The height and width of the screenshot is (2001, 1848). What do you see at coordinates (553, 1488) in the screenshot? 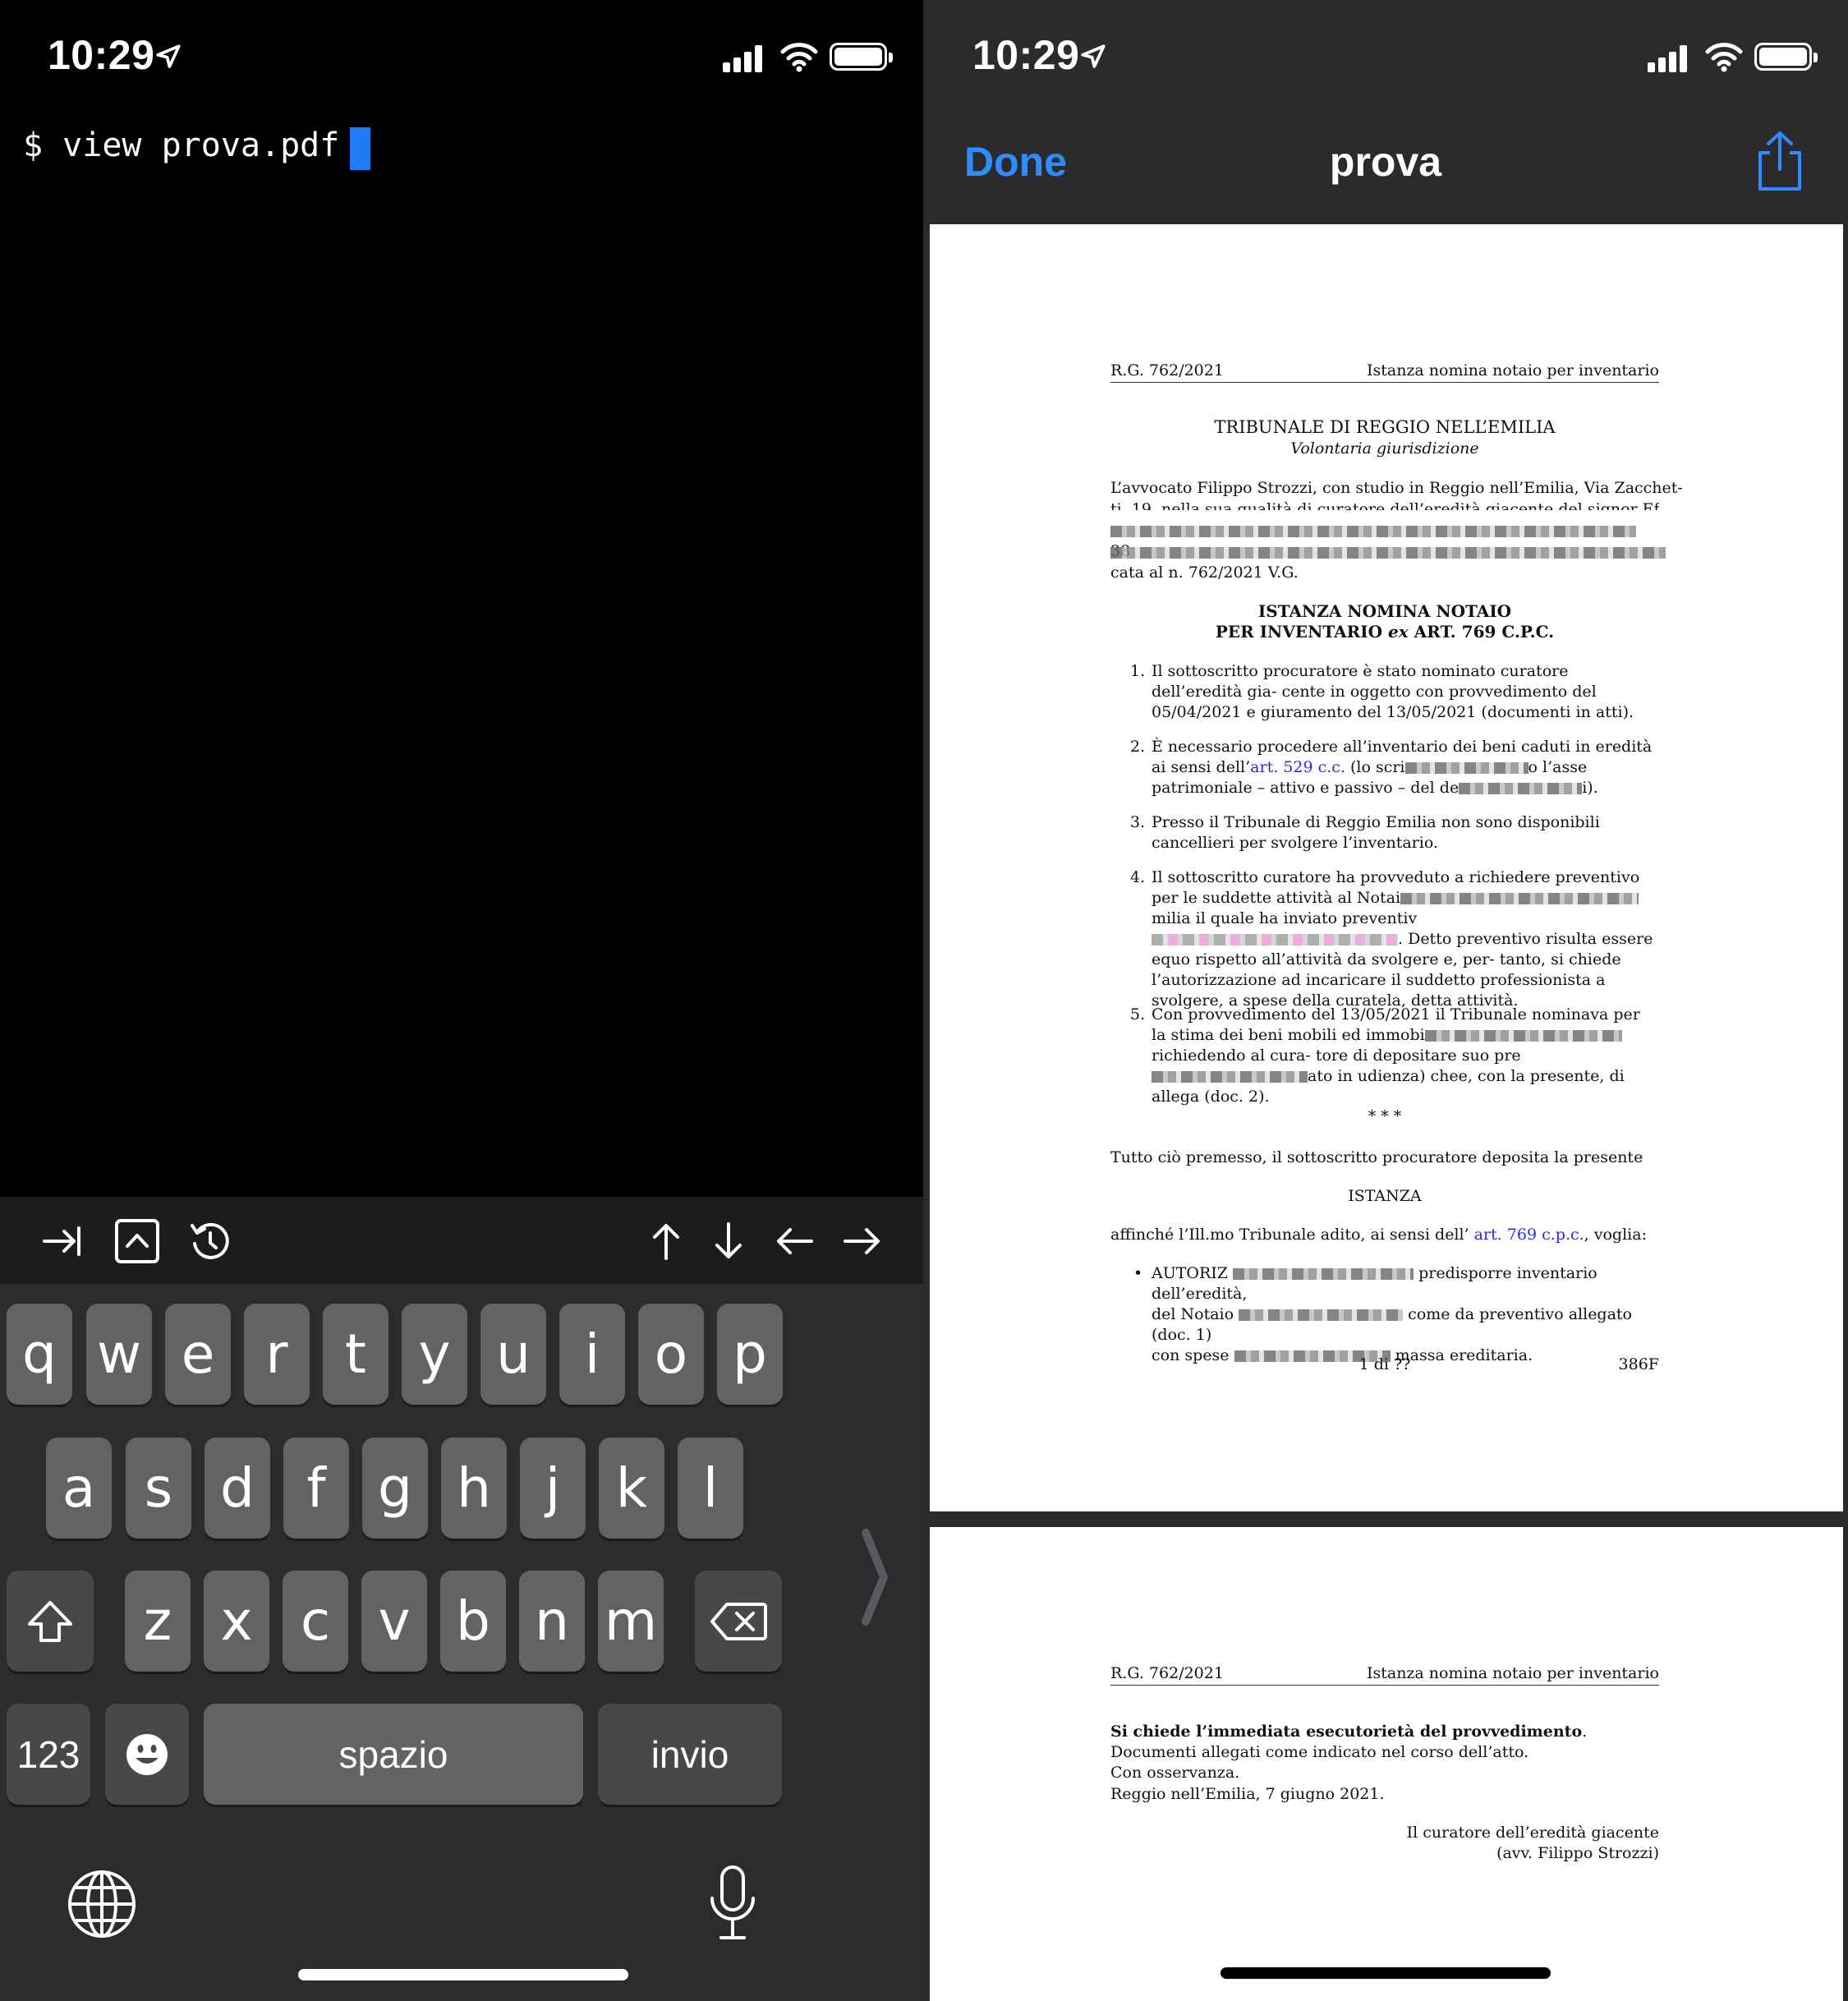
I see `key-j: j` at bounding box center [553, 1488].